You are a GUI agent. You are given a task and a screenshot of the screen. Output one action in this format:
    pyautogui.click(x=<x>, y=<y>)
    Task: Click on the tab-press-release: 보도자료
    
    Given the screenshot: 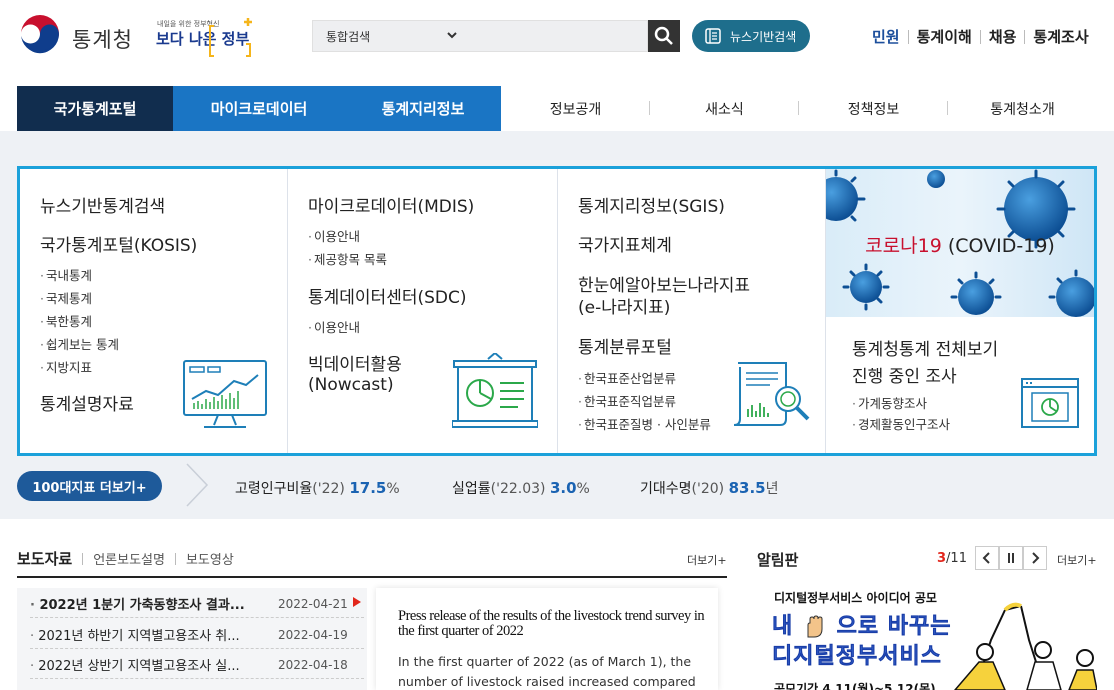 What is the action you would take?
    pyautogui.click(x=44, y=558)
    